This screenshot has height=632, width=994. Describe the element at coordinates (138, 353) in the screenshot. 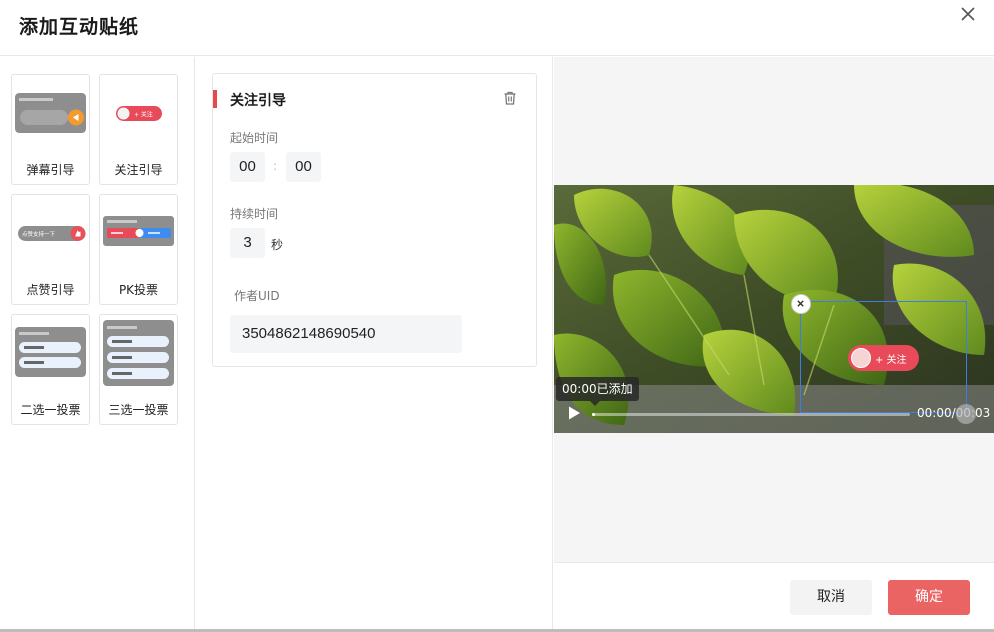

I see `vote-three-preview` at that location.